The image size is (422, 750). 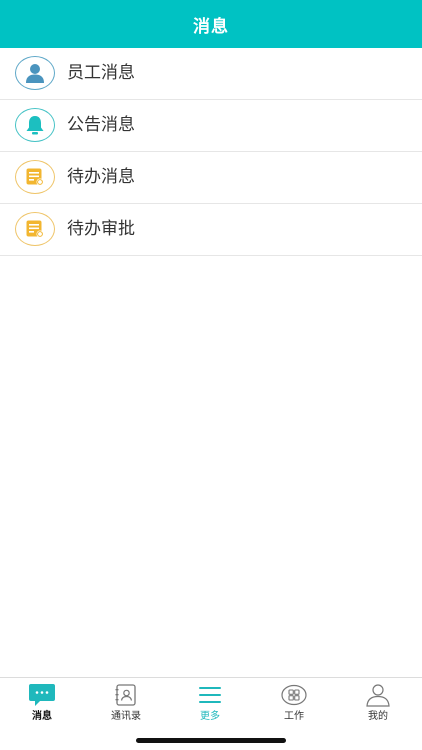 What do you see at coordinates (378, 695) in the screenshot?
I see `user-icon` at bounding box center [378, 695].